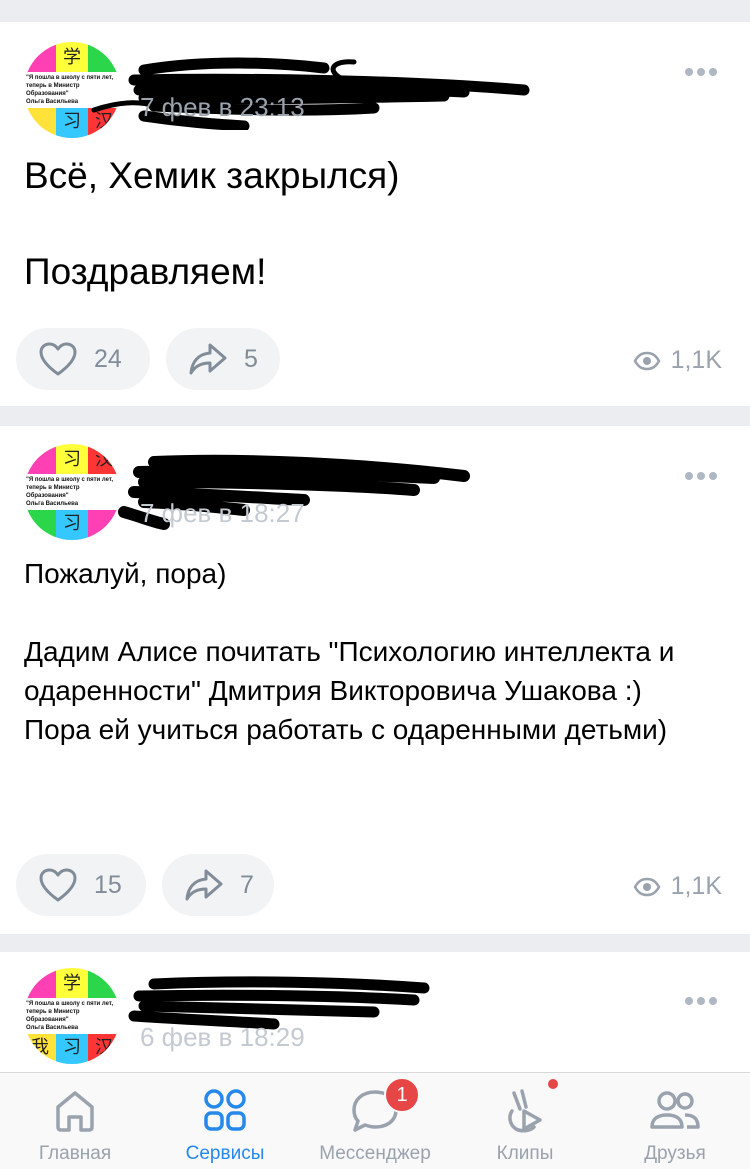 The height and width of the screenshot is (1169, 750). I want to click on tab-messenger: 1 Мессенджер, so click(375, 1121).